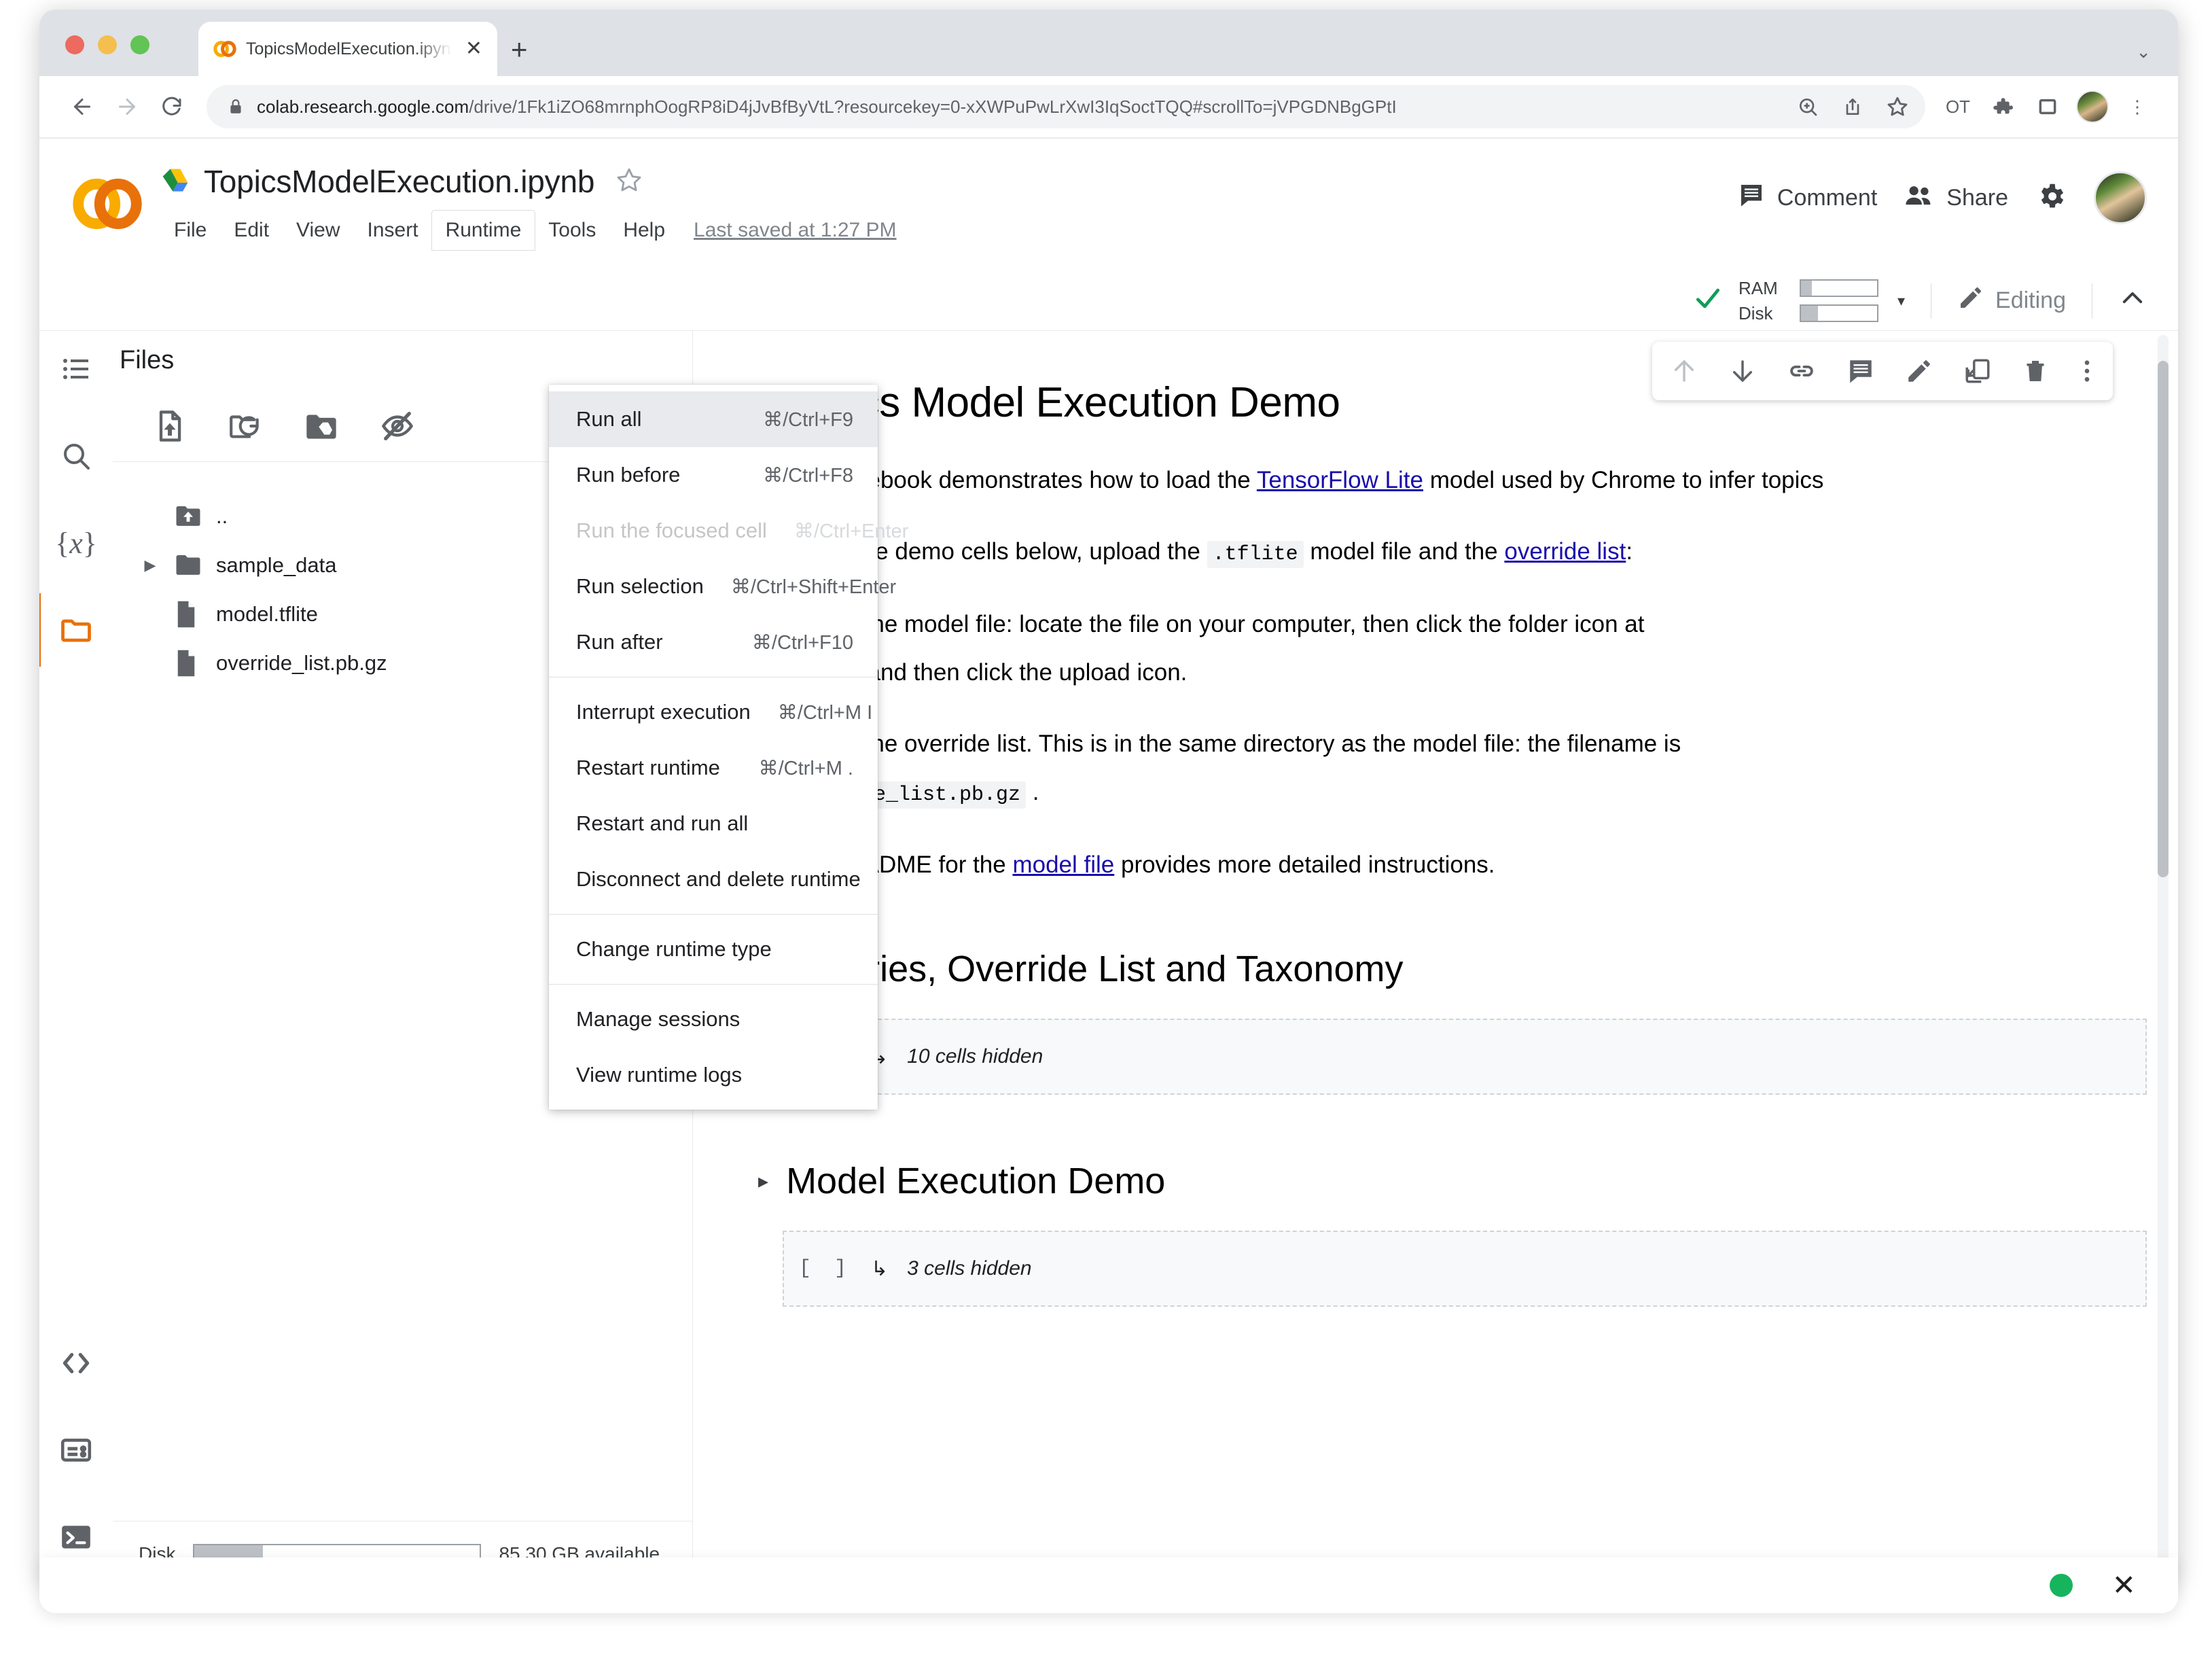 The height and width of the screenshot is (1673, 2212). I want to click on menu-insert: Insert, so click(393, 231).